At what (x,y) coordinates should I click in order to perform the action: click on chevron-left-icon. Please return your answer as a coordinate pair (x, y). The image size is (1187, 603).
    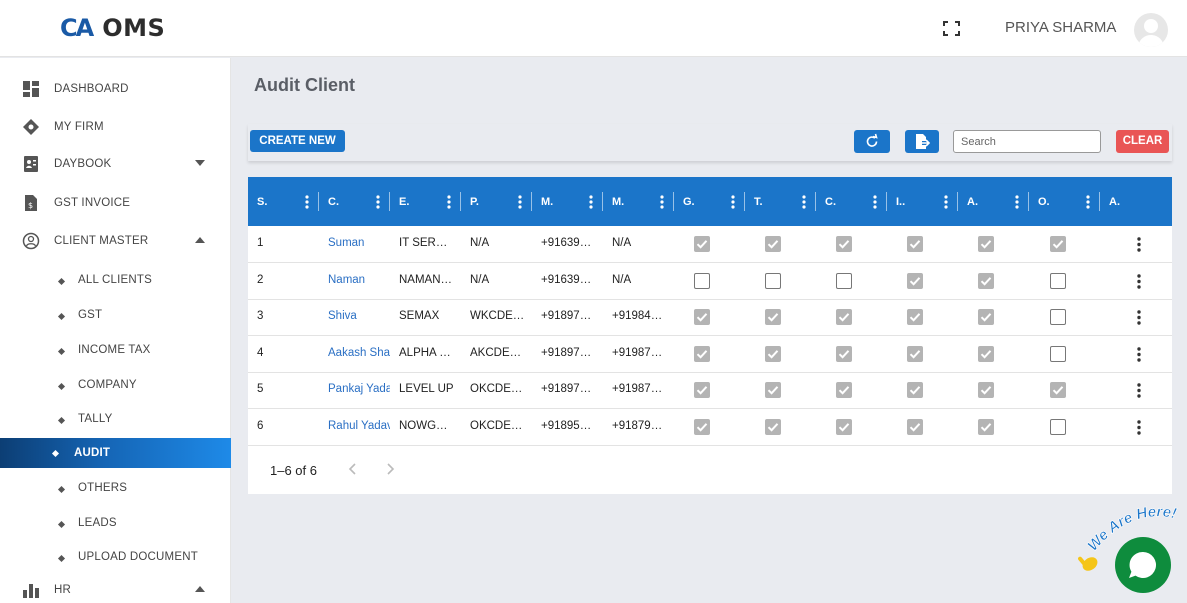
    Looking at the image, I should click on (353, 469).